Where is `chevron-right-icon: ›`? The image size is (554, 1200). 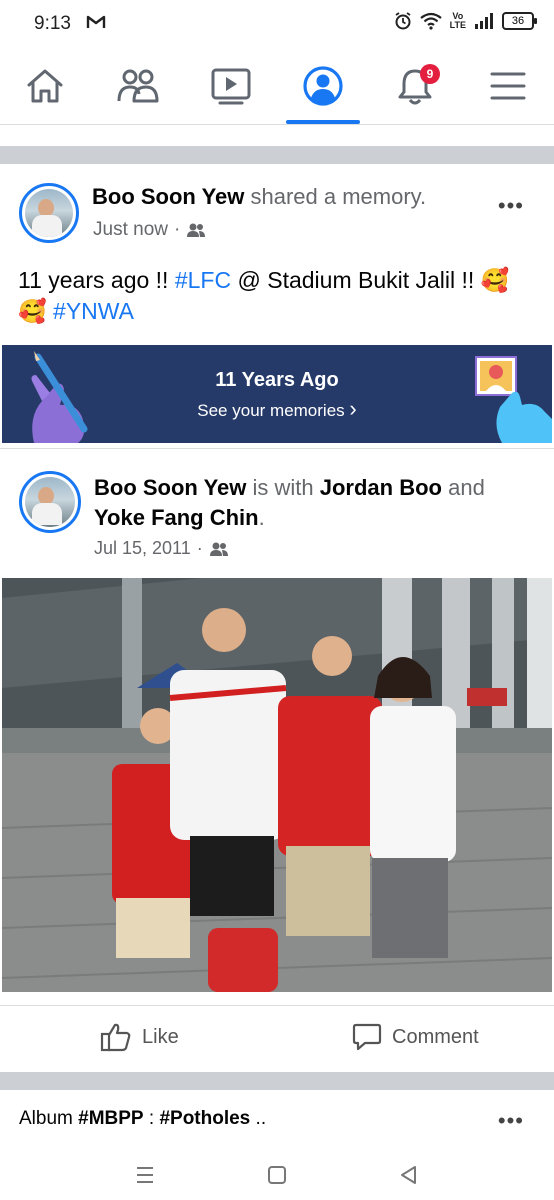 chevron-right-icon: › is located at coordinates (353, 408).